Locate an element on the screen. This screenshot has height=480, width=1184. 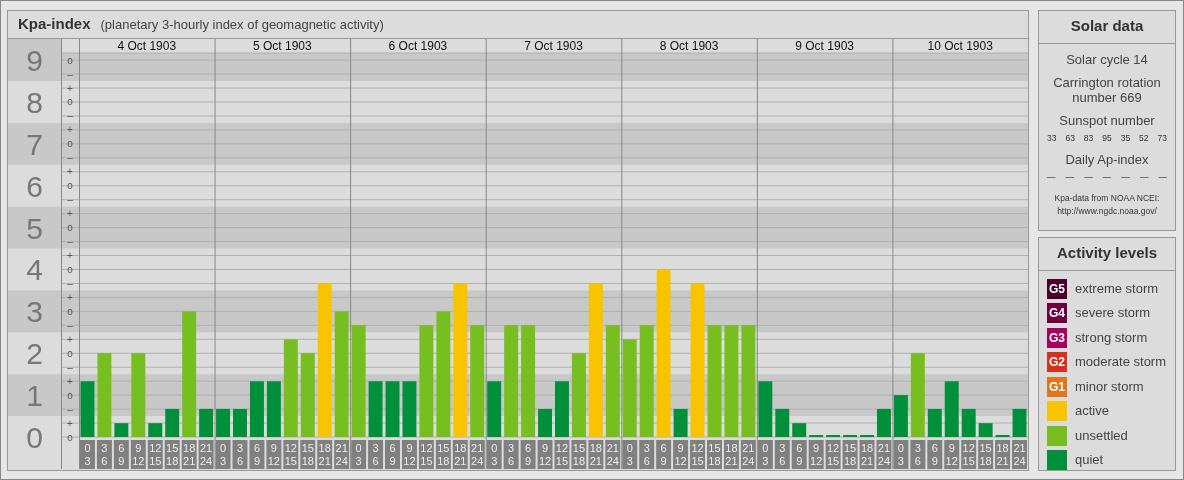
legend-label: extreme storm is located at coordinates (1117, 288).